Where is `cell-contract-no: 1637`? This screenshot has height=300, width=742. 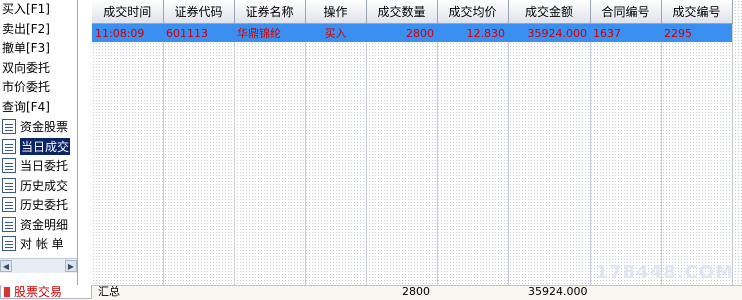
cell-contract-no: 1637 is located at coordinates (625, 32).